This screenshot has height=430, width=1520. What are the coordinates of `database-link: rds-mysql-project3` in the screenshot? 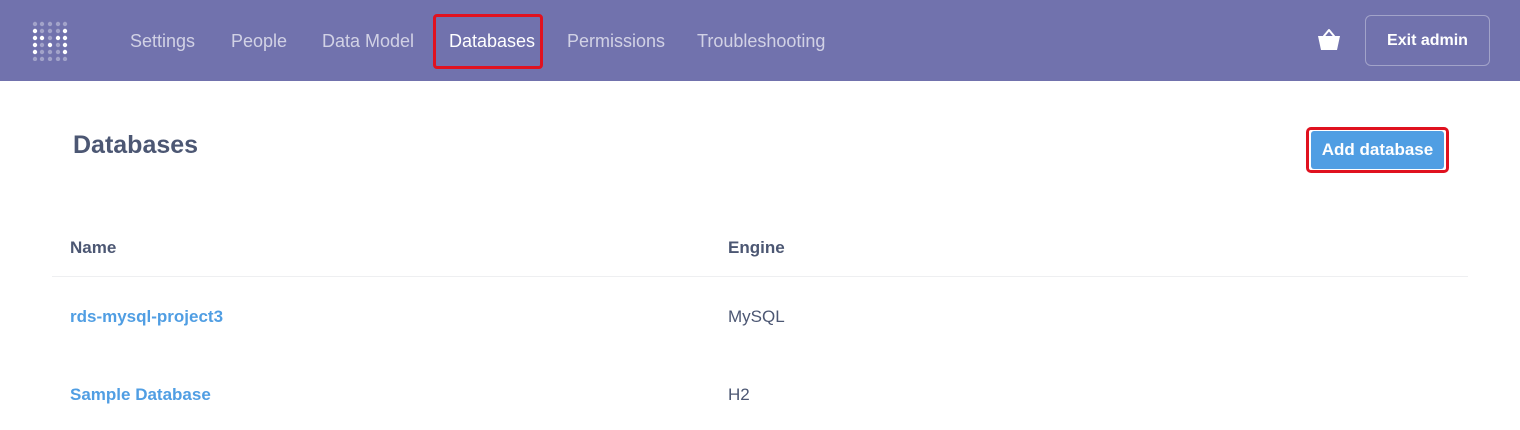 It's located at (146, 317).